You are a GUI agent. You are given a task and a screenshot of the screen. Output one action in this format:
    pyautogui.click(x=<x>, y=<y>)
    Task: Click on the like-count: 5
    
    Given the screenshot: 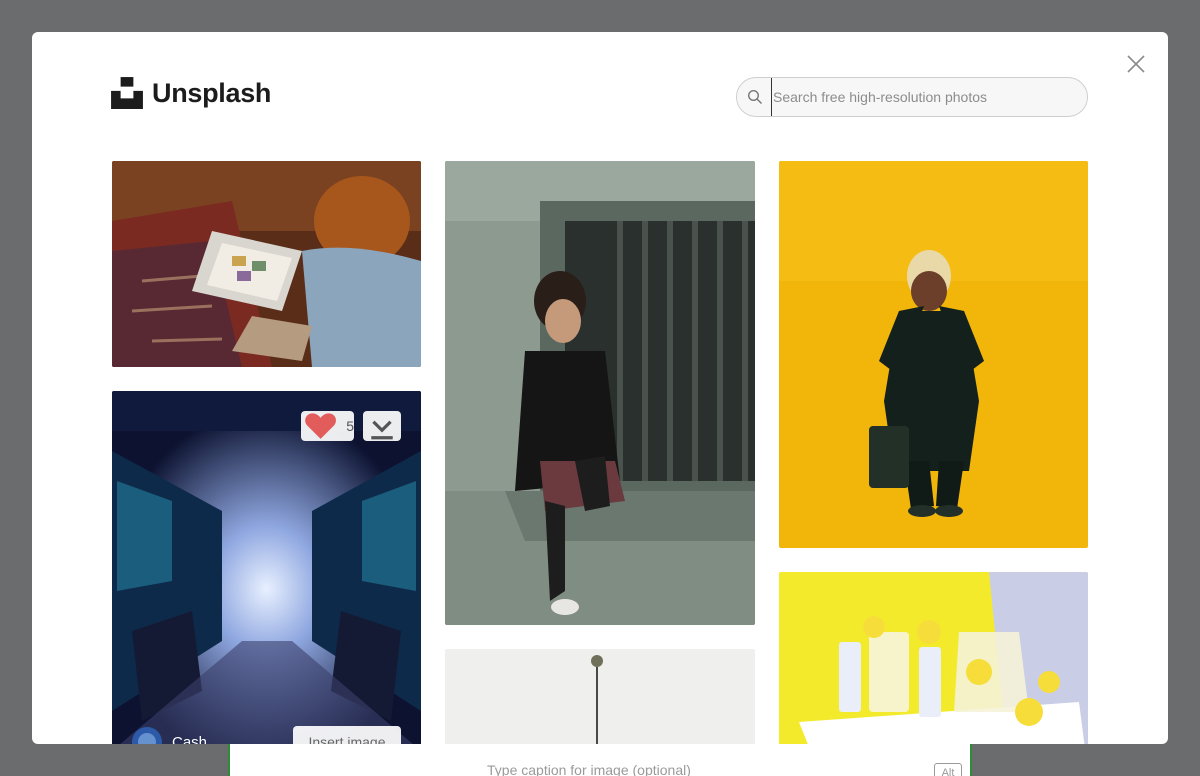 What is the action you would take?
    pyautogui.click(x=350, y=426)
    